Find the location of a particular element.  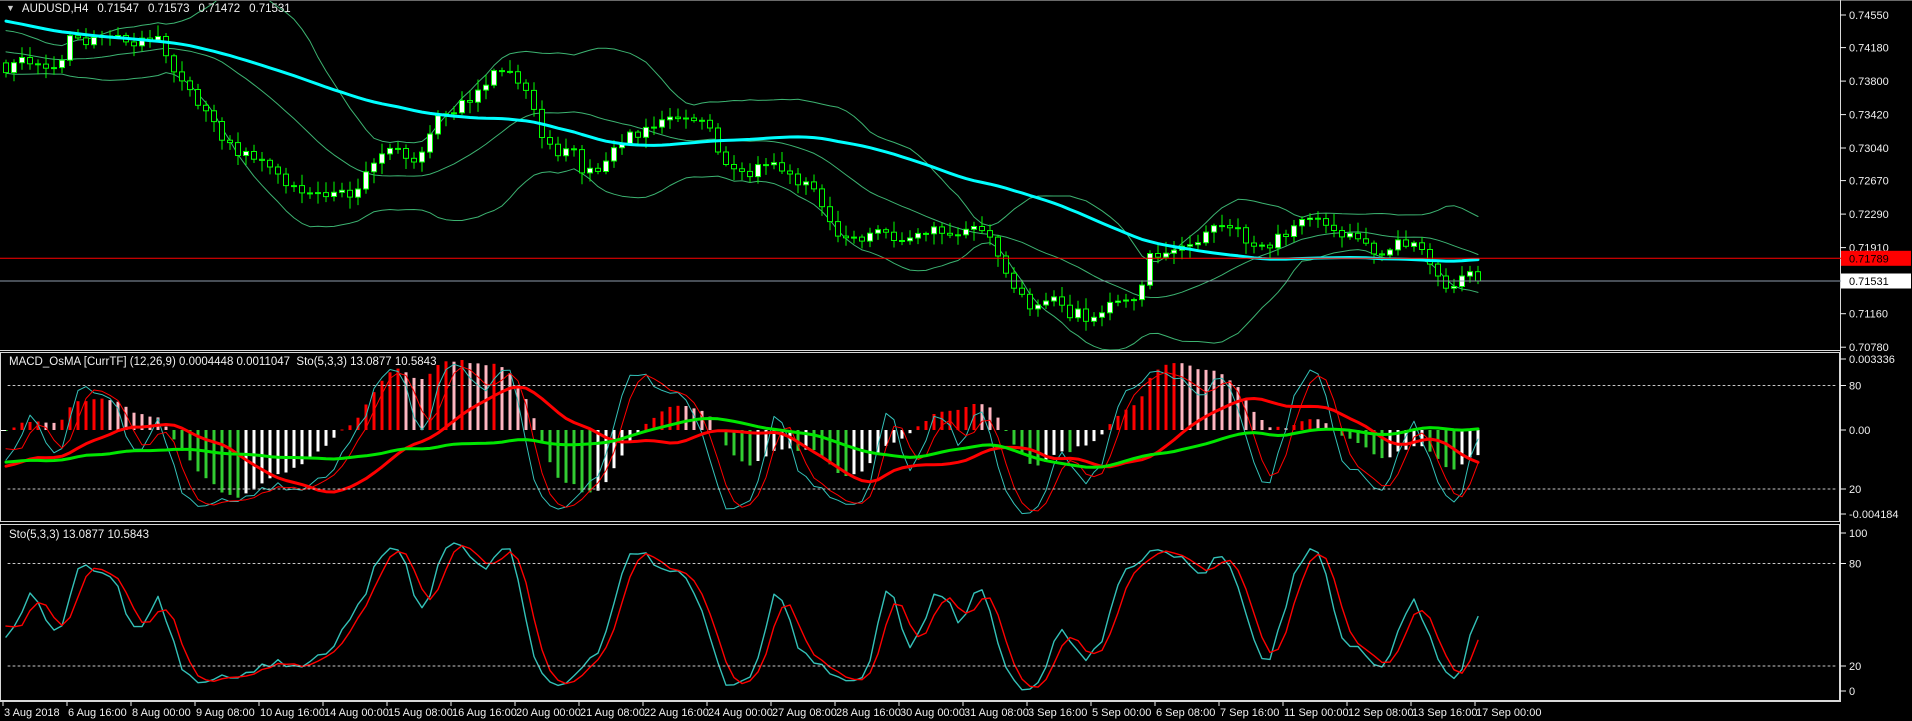

price-axis-drag-area is located at coordinates (1876, 351).